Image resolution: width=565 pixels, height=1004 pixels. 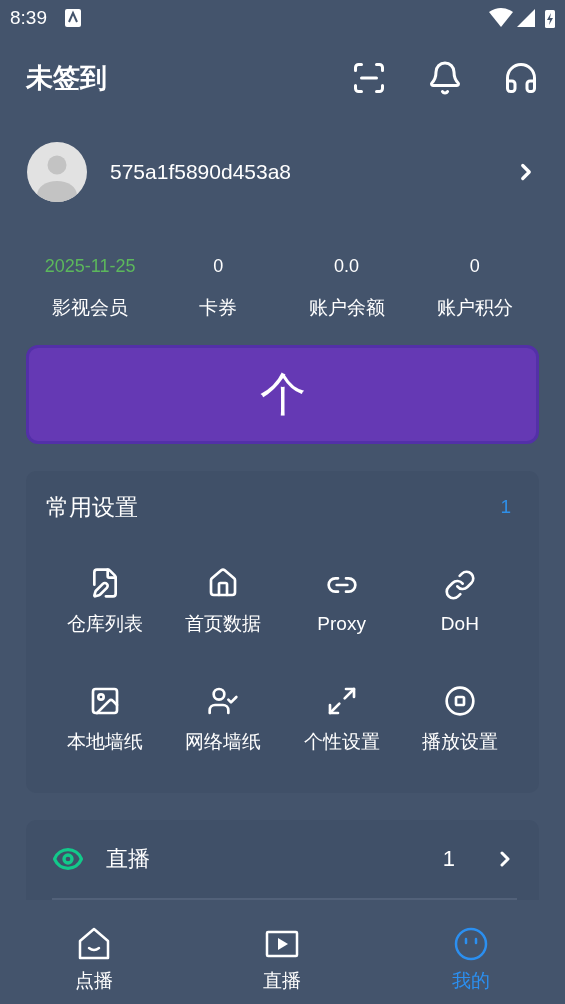 I want to click on nav-tab: 直播, so click(x=282, y=959).